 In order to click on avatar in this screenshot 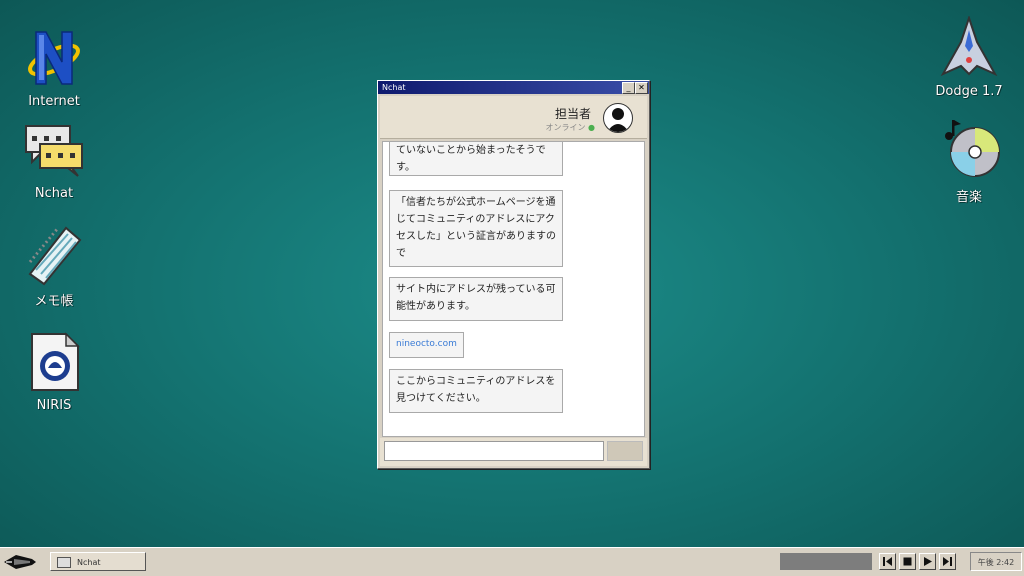, I will do `click(618, 118)`.